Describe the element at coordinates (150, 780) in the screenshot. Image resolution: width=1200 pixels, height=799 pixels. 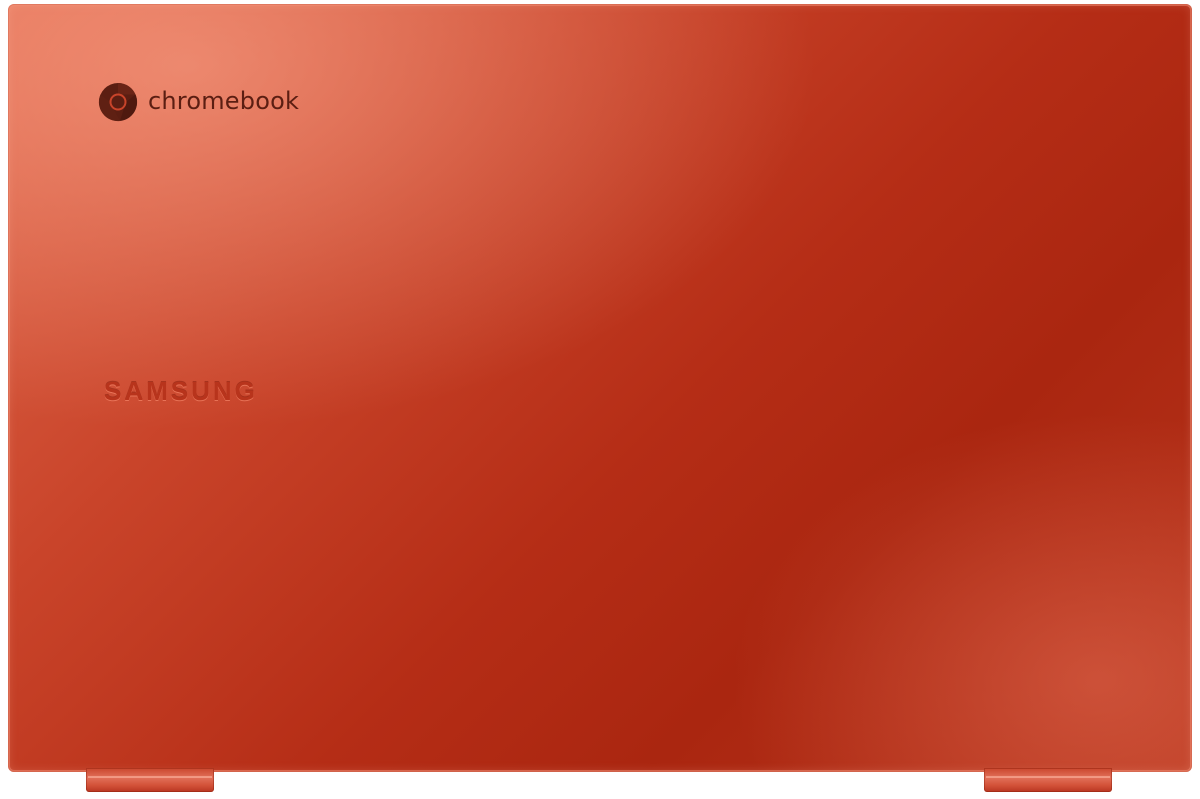
I see `left-hinge` at that location.